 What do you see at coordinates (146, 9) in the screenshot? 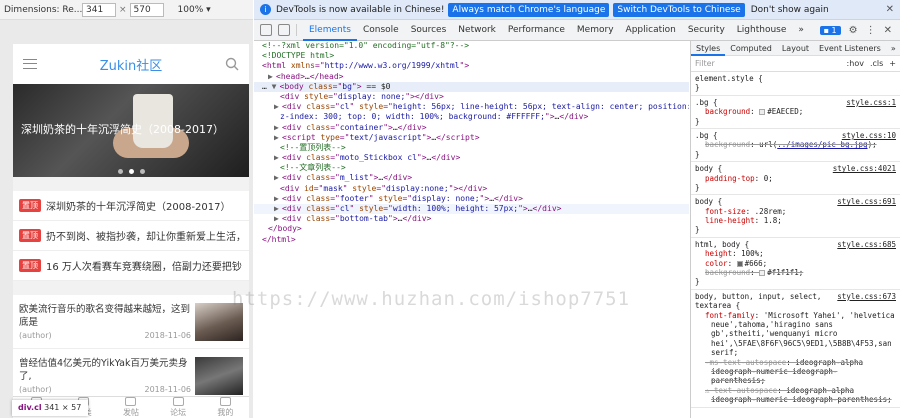
I see `height-input: 570` at bounding box center [146, 9].